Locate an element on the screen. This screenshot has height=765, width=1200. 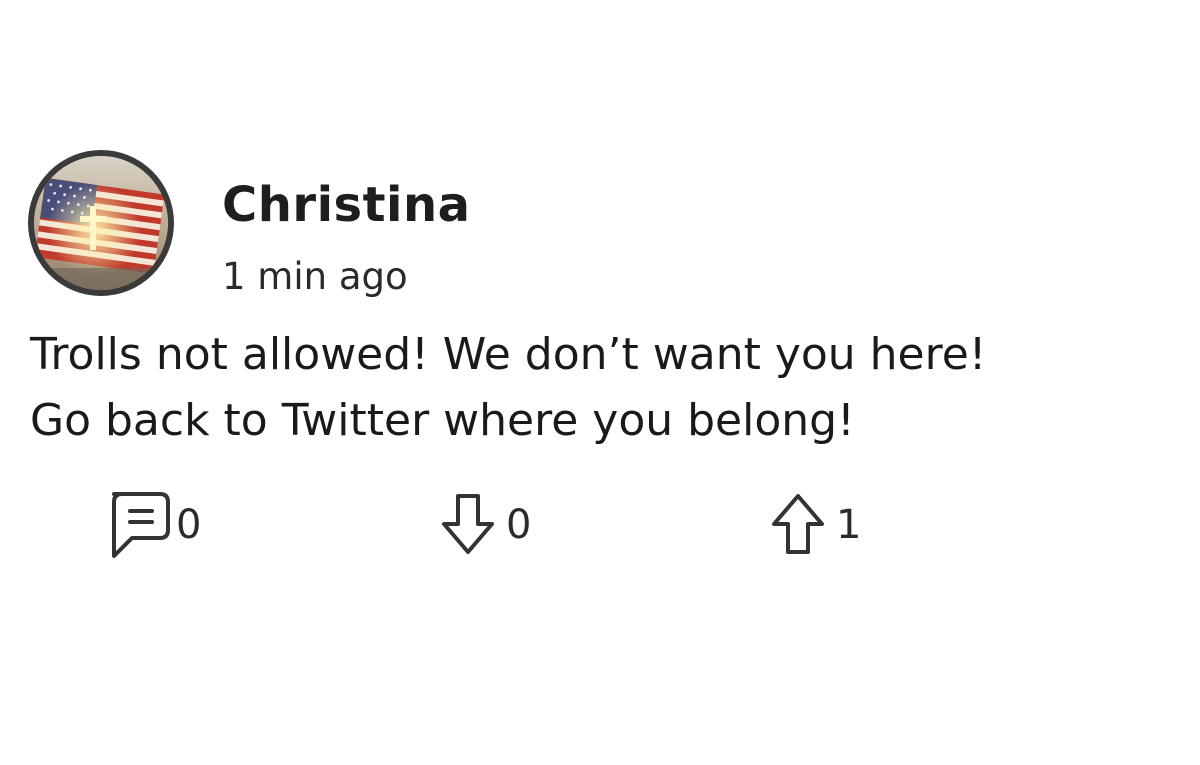
action-bar: 0 0 1 is located at coordinates (600, 525).